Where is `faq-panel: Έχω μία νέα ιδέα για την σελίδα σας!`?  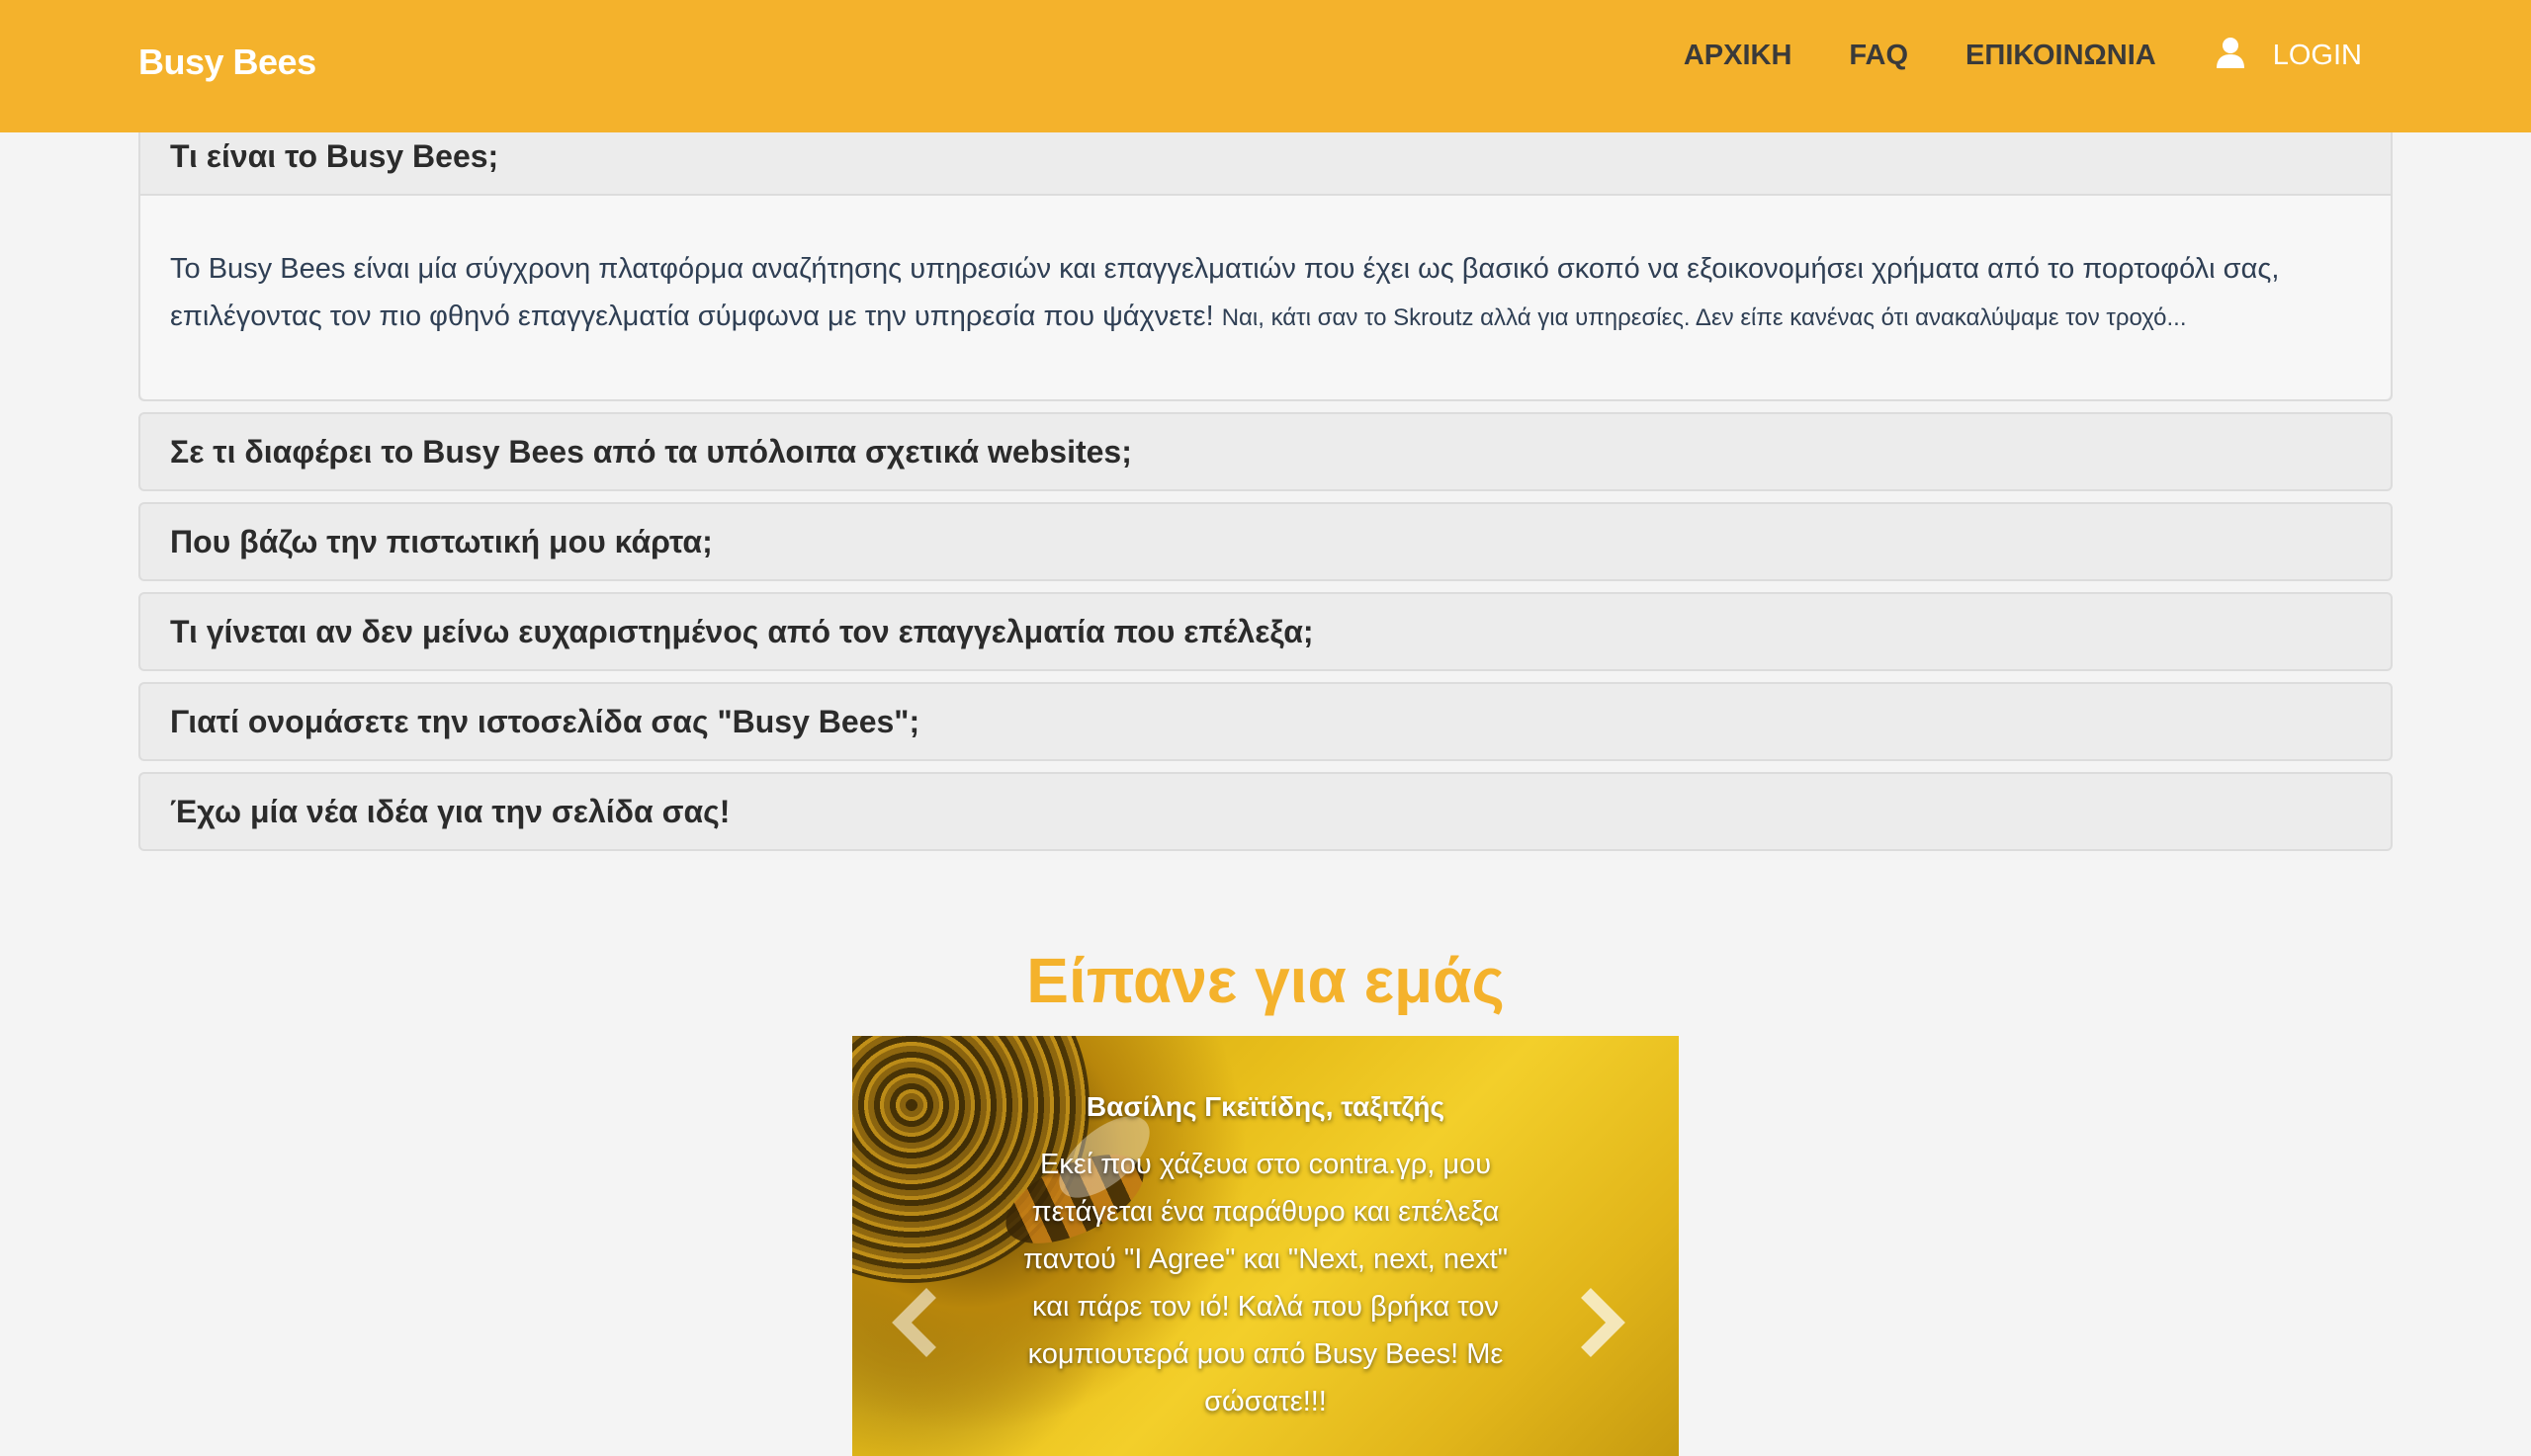
faq-panel: Έχω μία νέα ιδέα για την σελίδα σας! is located at coordinates (1265, 811).